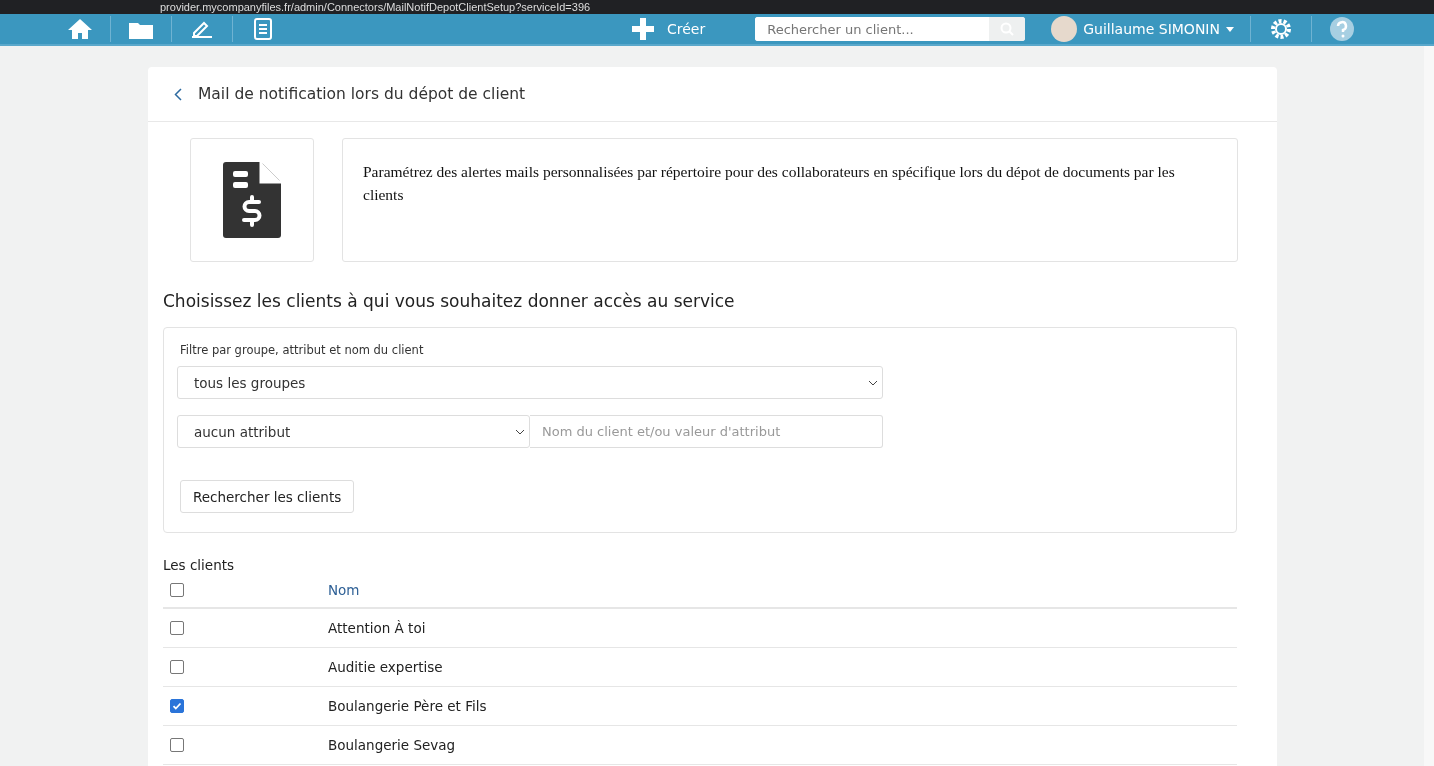 This screenshot has height=766, width=1434. I want to click on invoice-document-icon, so click(252, 200).